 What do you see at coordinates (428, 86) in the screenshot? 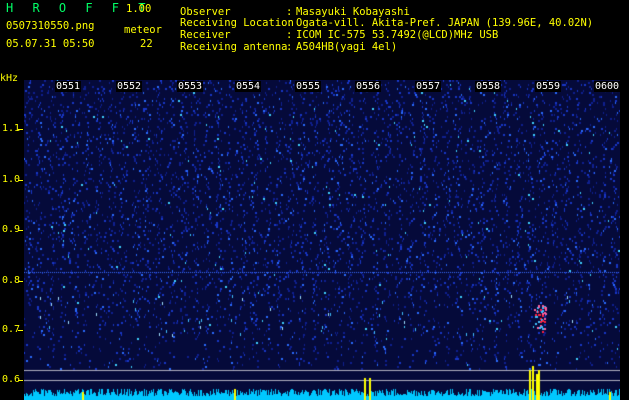
I see `time-label: 0557` at bounding box center [428, 86].